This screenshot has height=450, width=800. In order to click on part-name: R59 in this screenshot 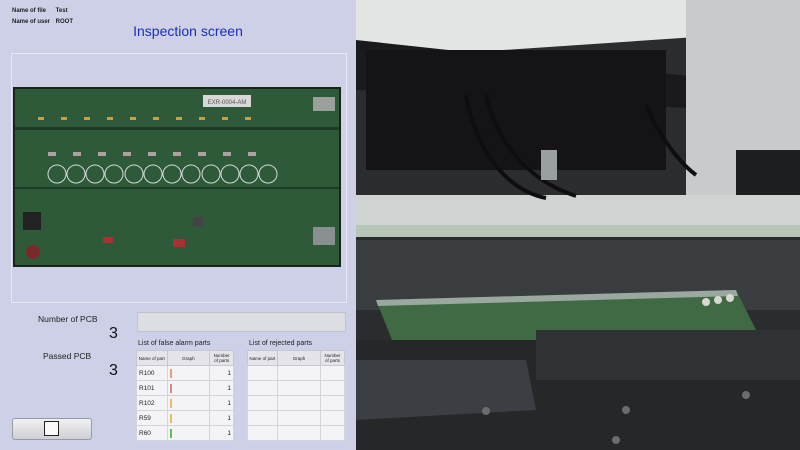, I will do `click(152, 418)`.